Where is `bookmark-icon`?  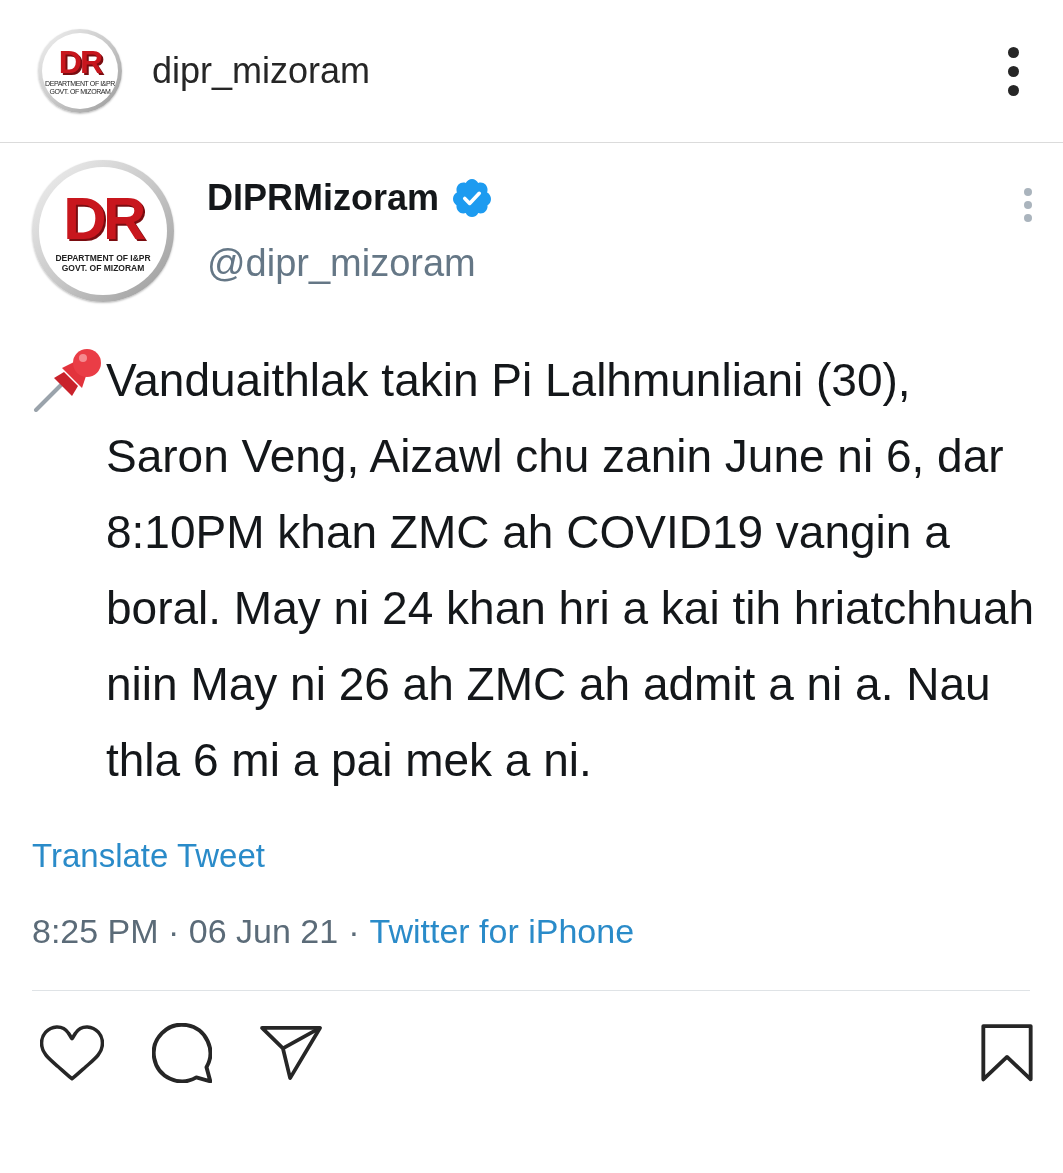 bookmark-icon is located at coordinates (1007, 1053).